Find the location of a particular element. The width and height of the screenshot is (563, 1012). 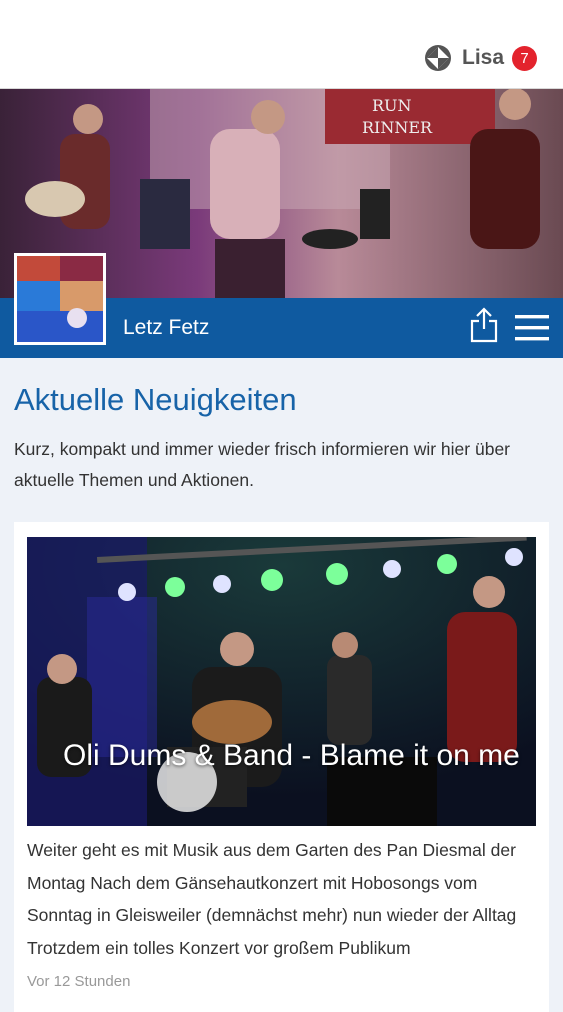

notification-badge: 7 is located at coordinates (524, 58).